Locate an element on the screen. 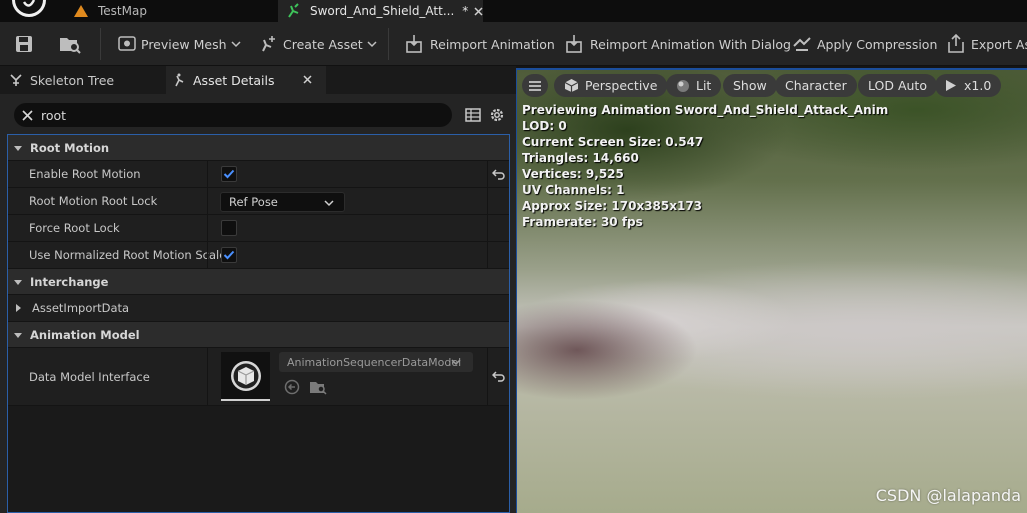 The height and width of the screenshot is (513, 1027). create-asset-button: Create Asset is located at coordinates (320, 44).